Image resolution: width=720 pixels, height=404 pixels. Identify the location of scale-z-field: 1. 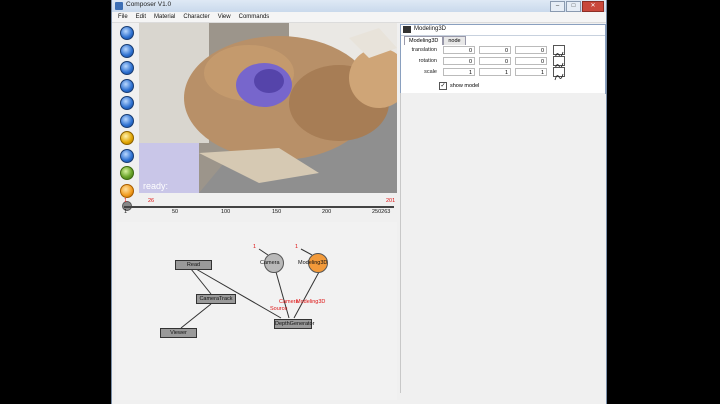
(531, 72).